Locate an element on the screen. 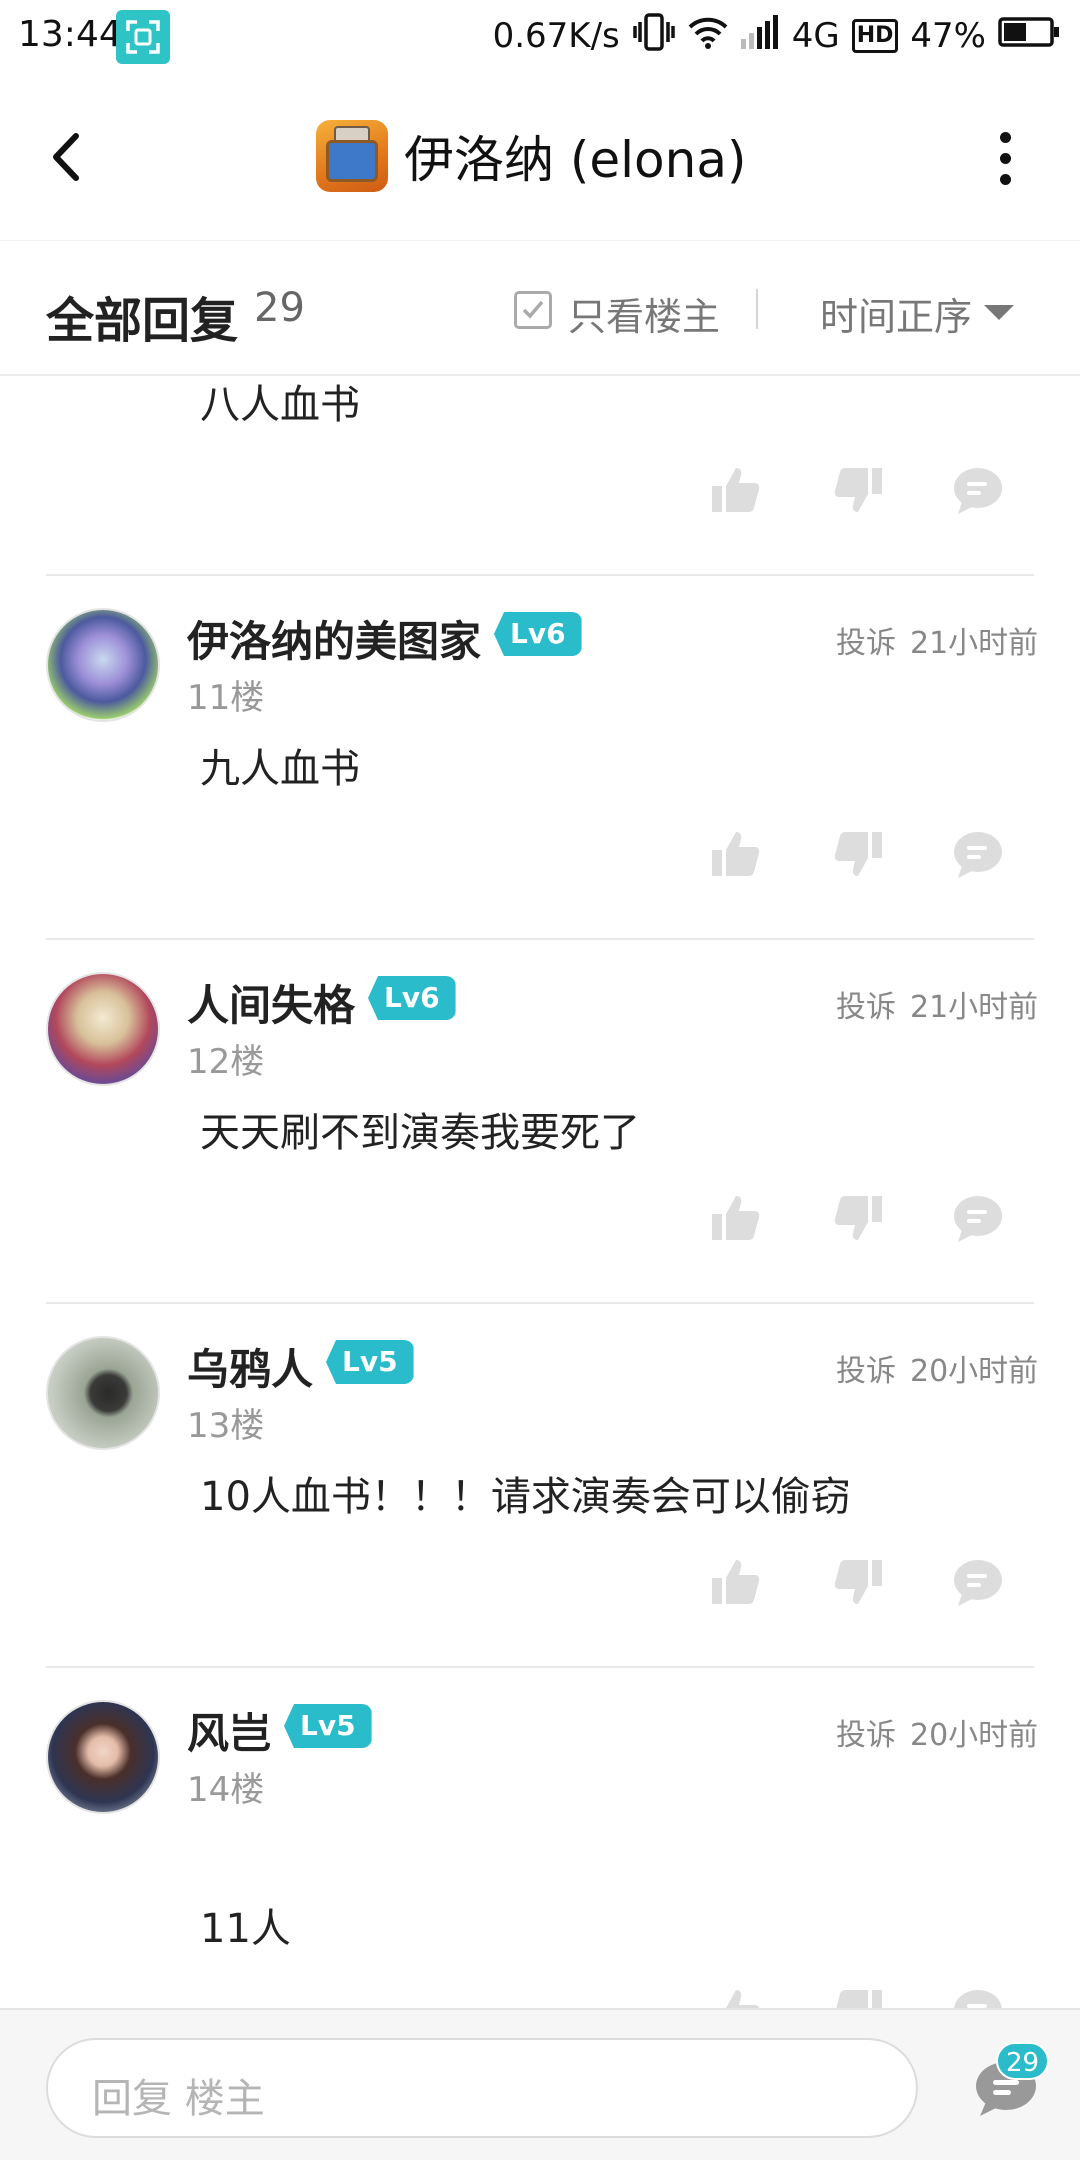 This screenshot has width=1080, height=2160. app-header: 伊洛纳 (elona) is located at coordinates (540, 156).